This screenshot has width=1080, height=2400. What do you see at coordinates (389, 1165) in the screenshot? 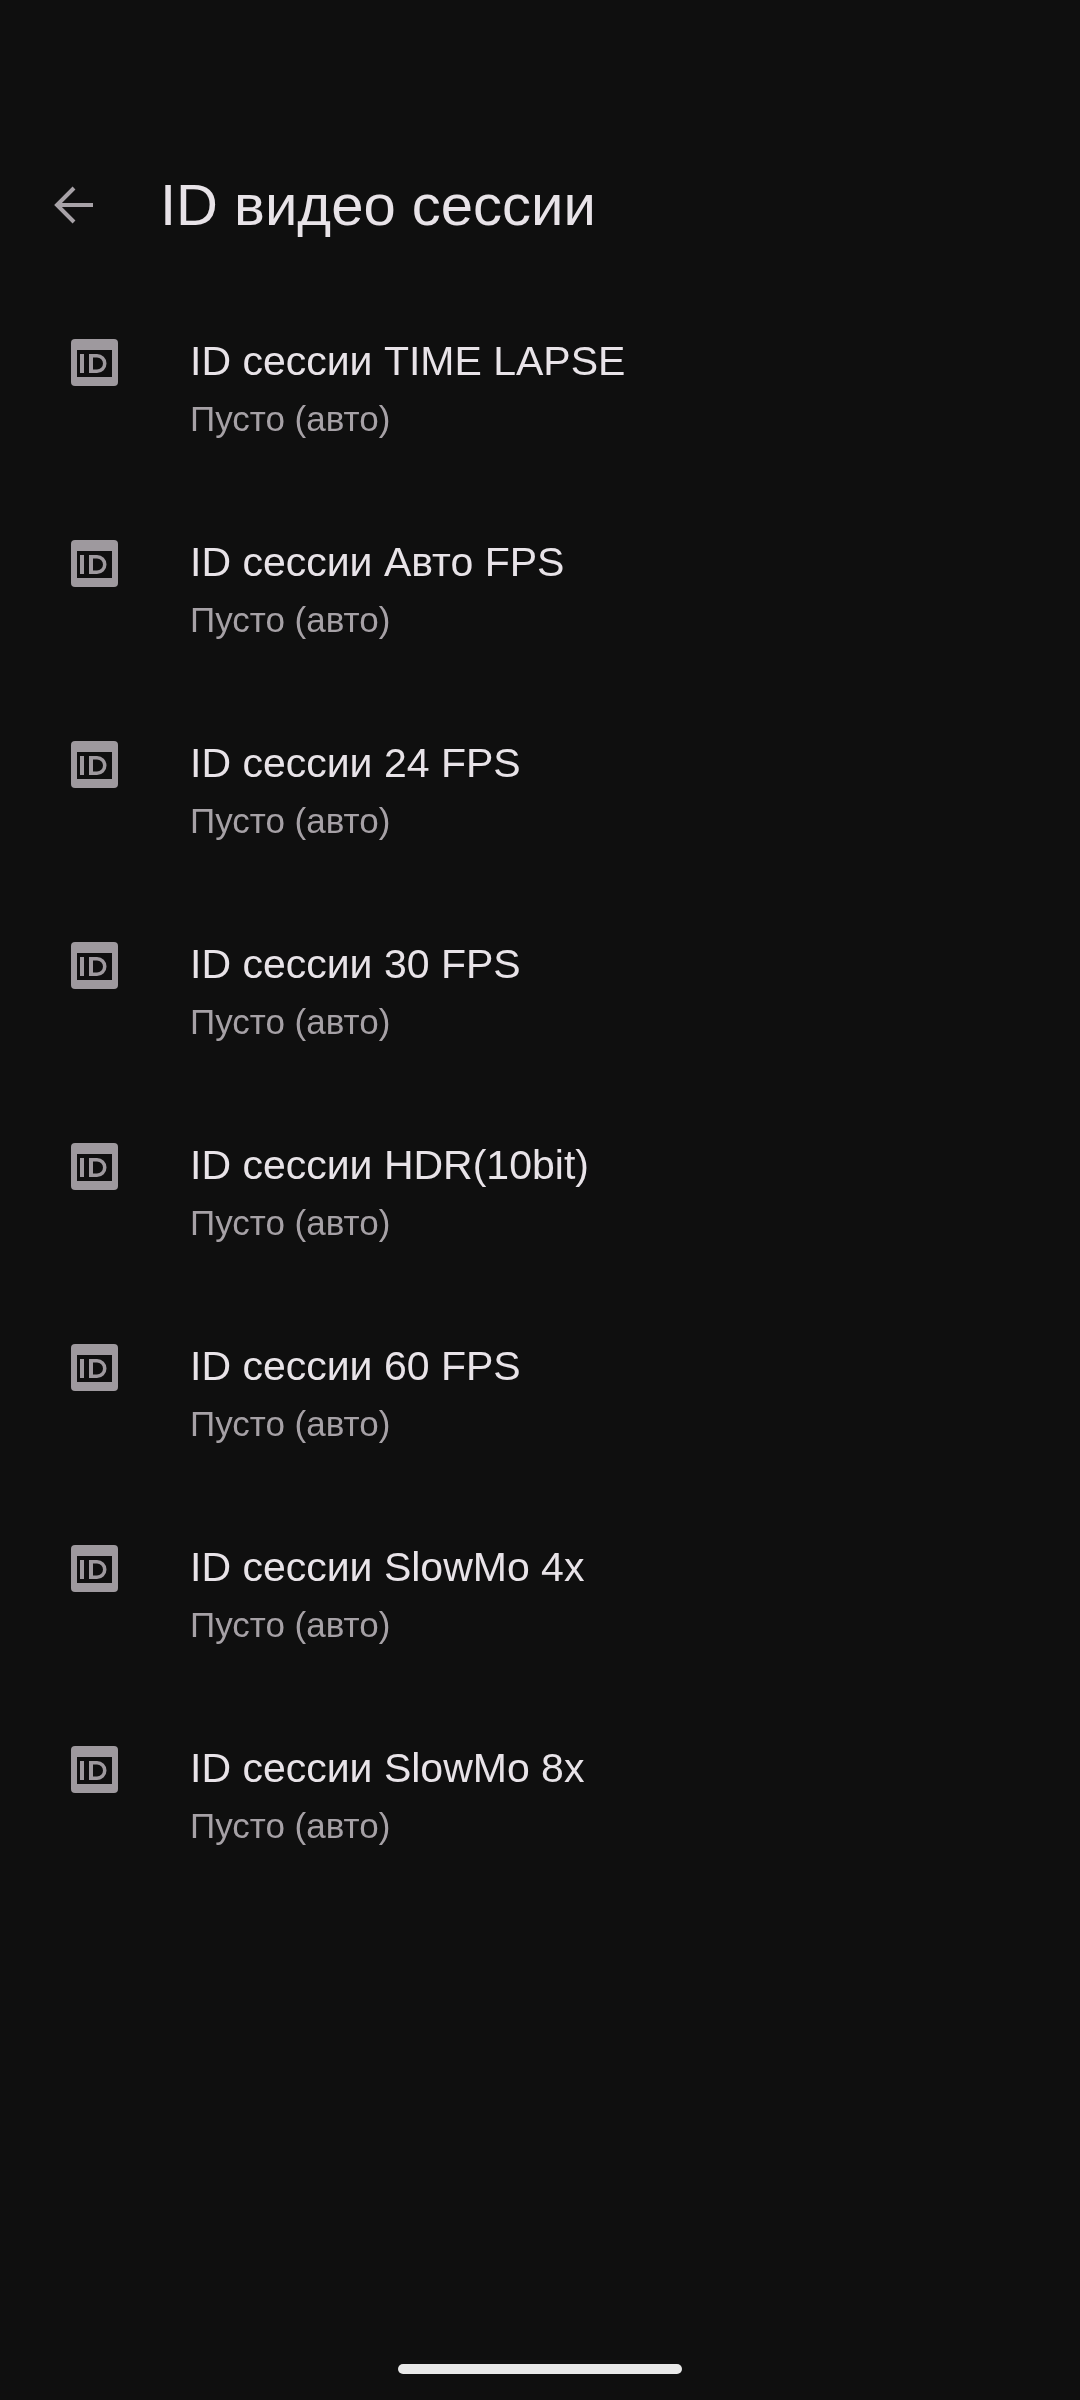
I see `setting-title: ID сессии HDR(10bit)` at bounding box center [389, 1165].